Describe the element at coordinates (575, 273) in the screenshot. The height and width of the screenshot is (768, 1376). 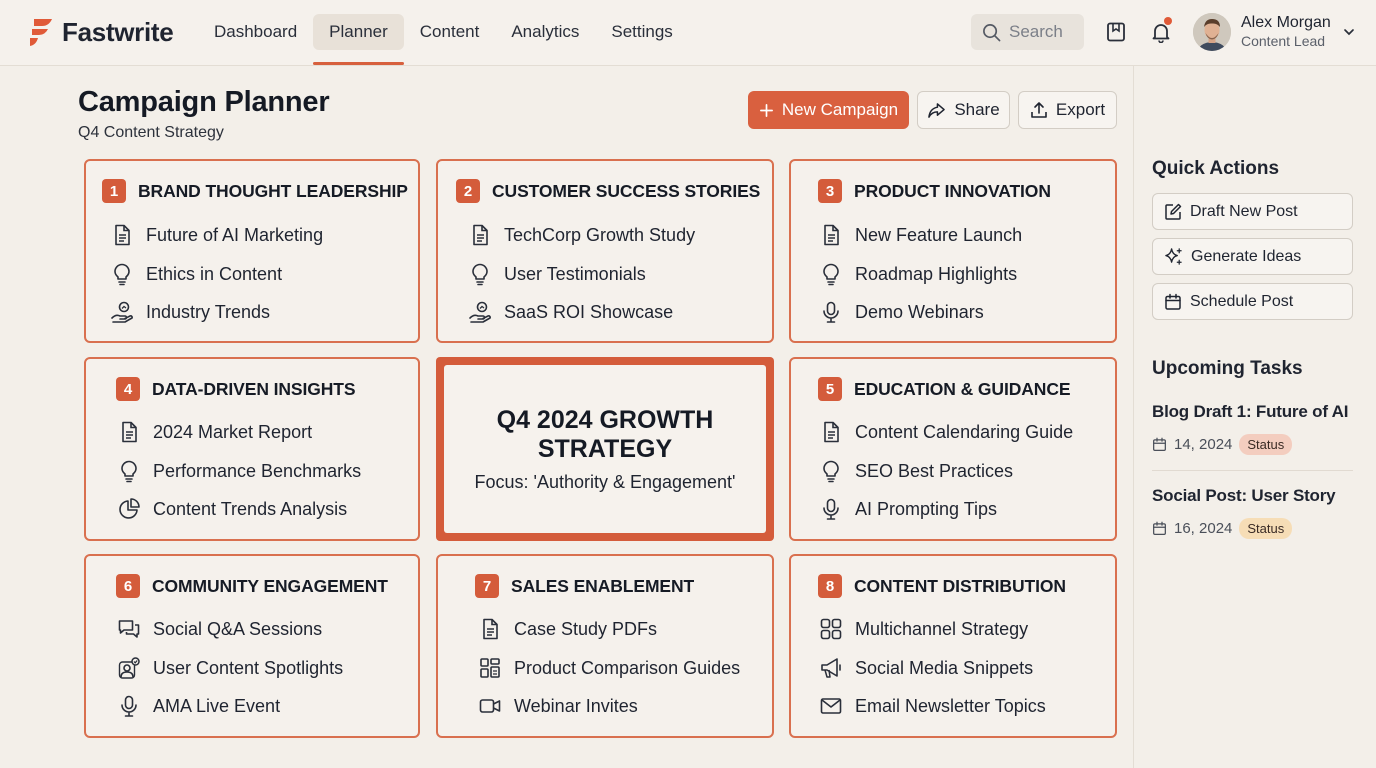
I see `item-label: User Testimonials` at that location.